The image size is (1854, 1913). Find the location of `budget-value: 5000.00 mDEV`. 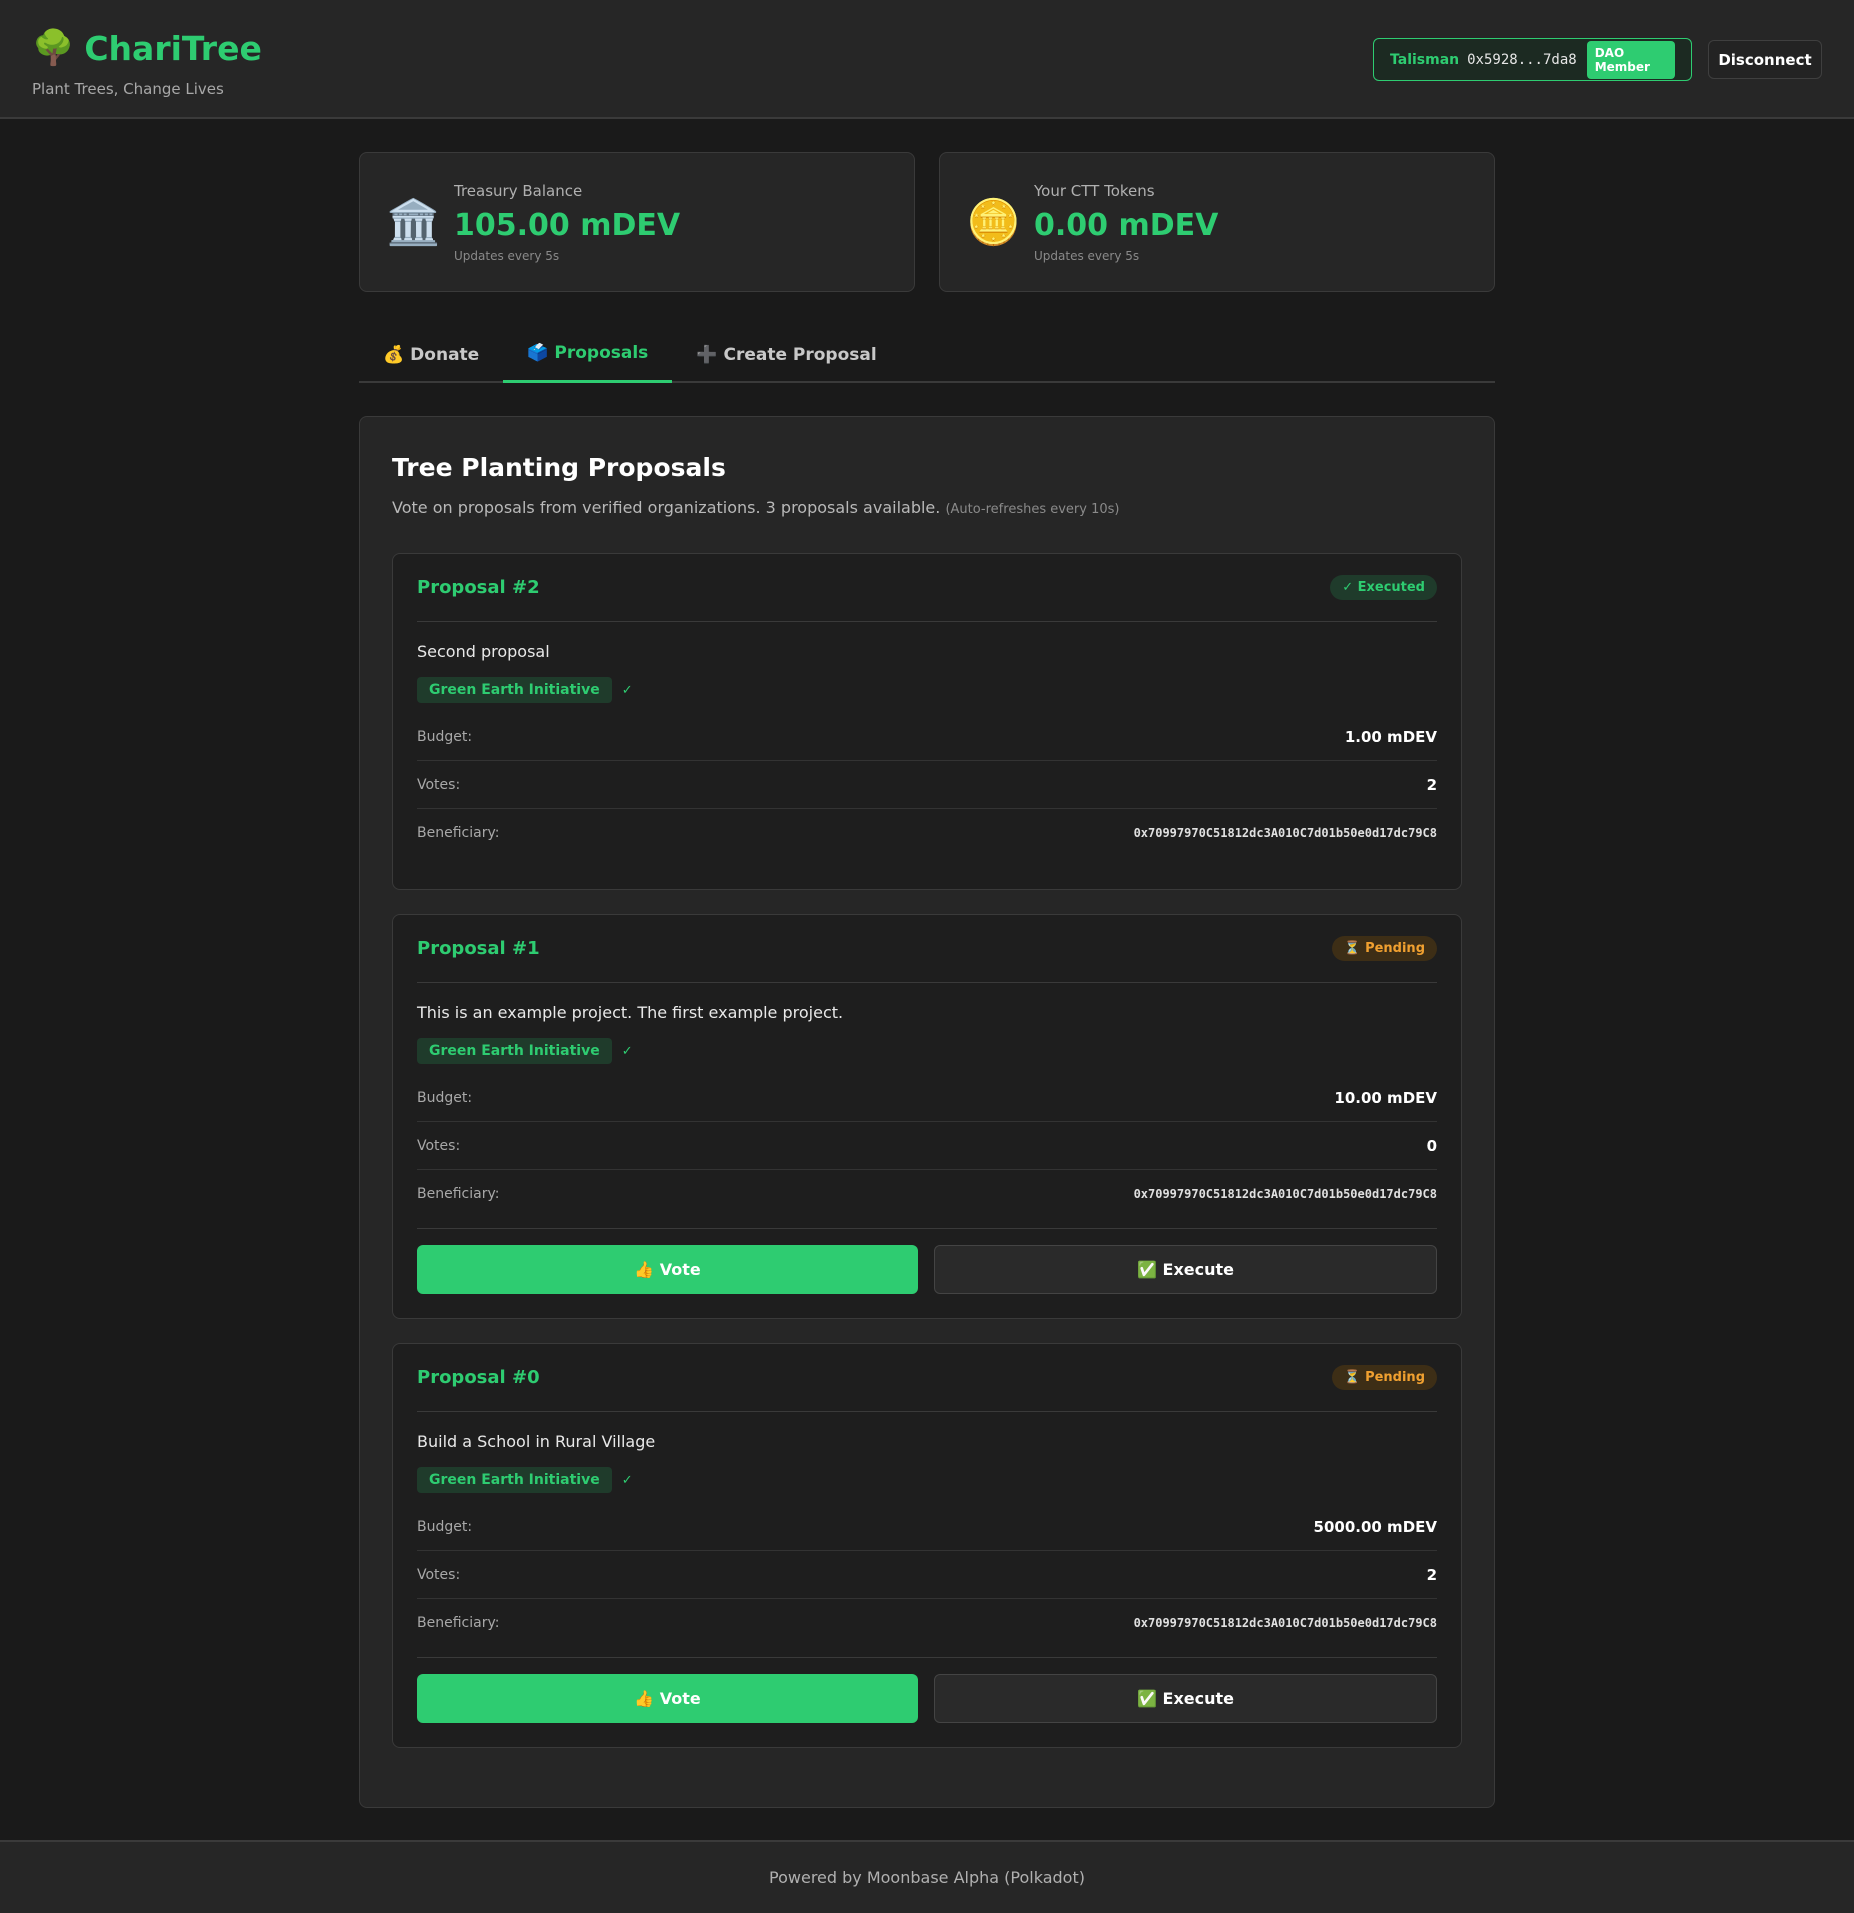

budget-value: 5000.00 mDEV is located at coordinates (1375, 1526).